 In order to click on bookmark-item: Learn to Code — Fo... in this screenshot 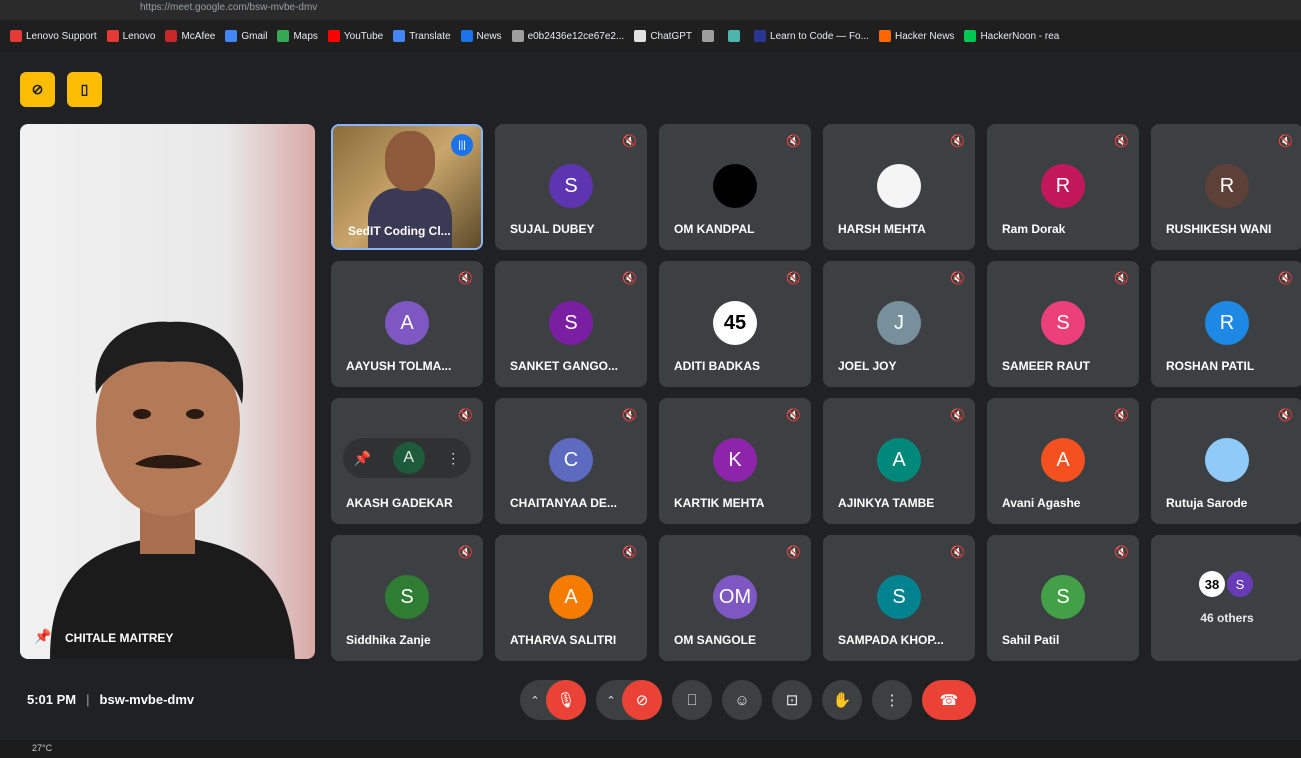, I will do `click(811, 36)`.